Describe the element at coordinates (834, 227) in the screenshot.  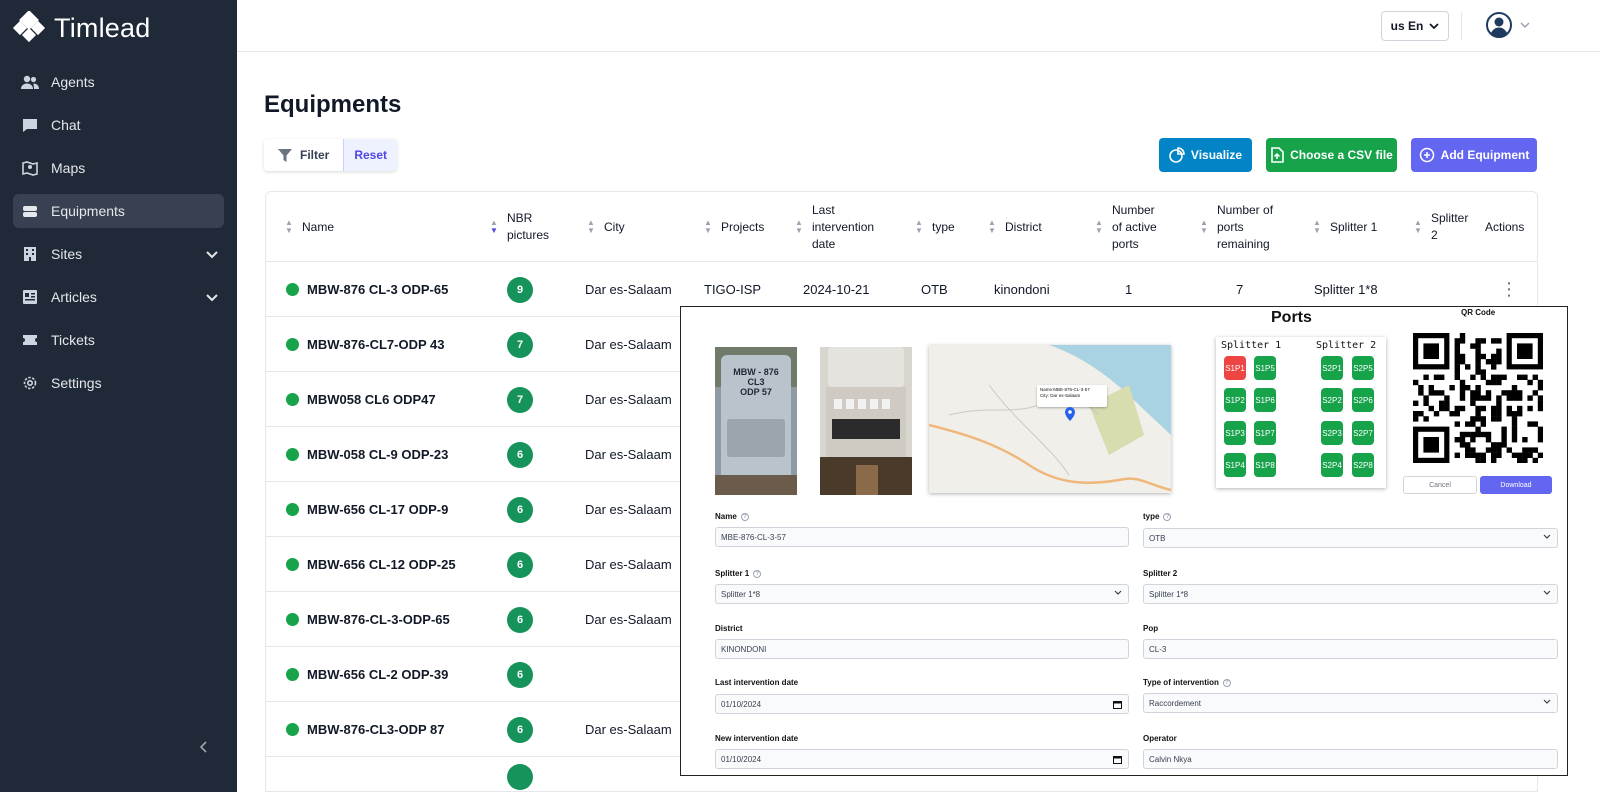
I see `column-header-last-intervention-date: ▲ ▼ Last intervention date` at that location.